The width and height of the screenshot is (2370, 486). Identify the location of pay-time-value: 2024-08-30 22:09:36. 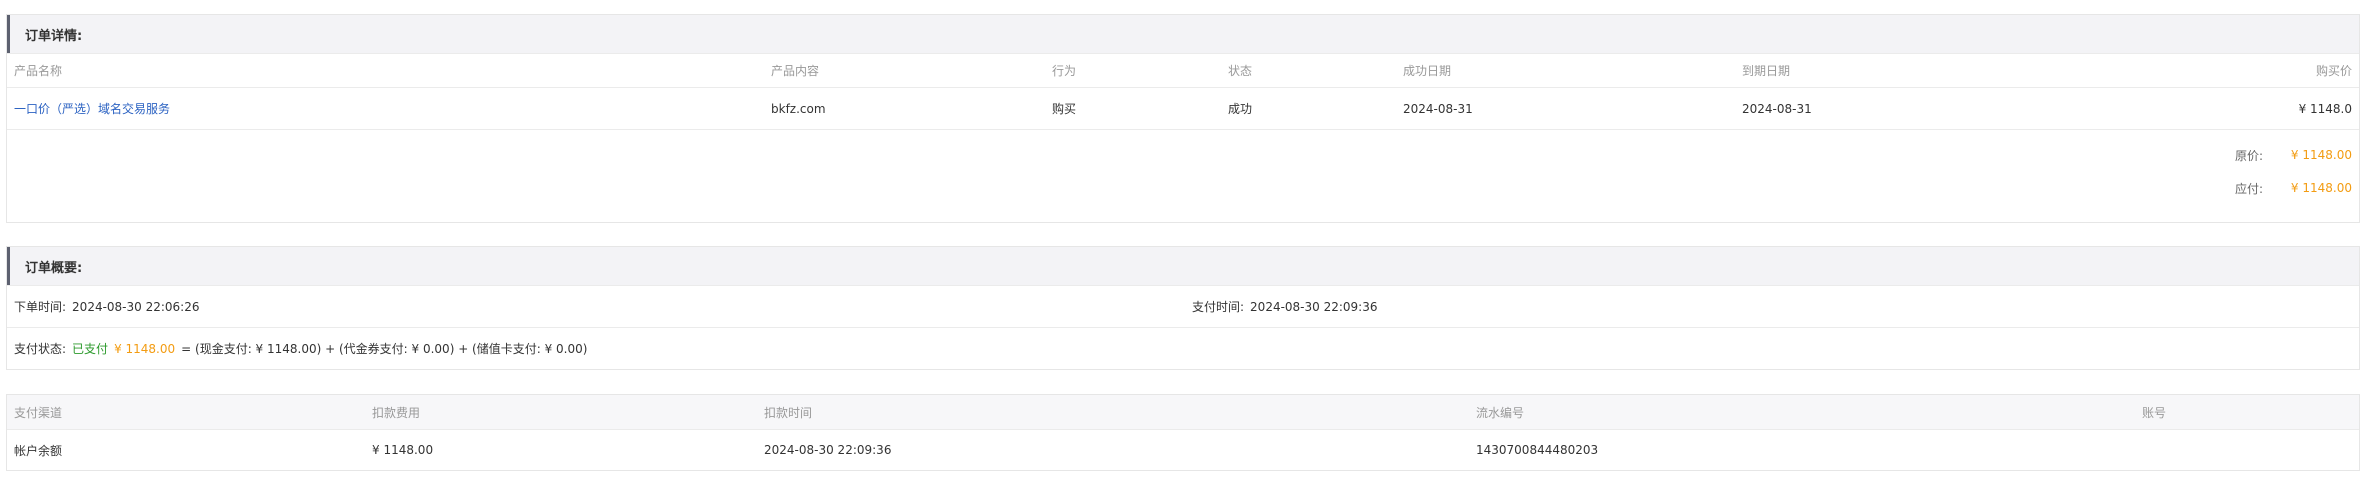
(1314, 306).